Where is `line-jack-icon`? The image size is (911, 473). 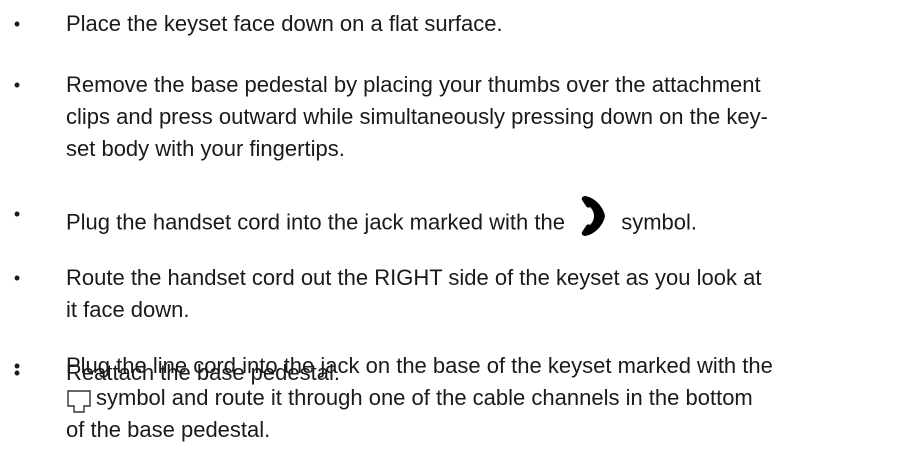
line-jack-icon is located at coordinates (79, 406).